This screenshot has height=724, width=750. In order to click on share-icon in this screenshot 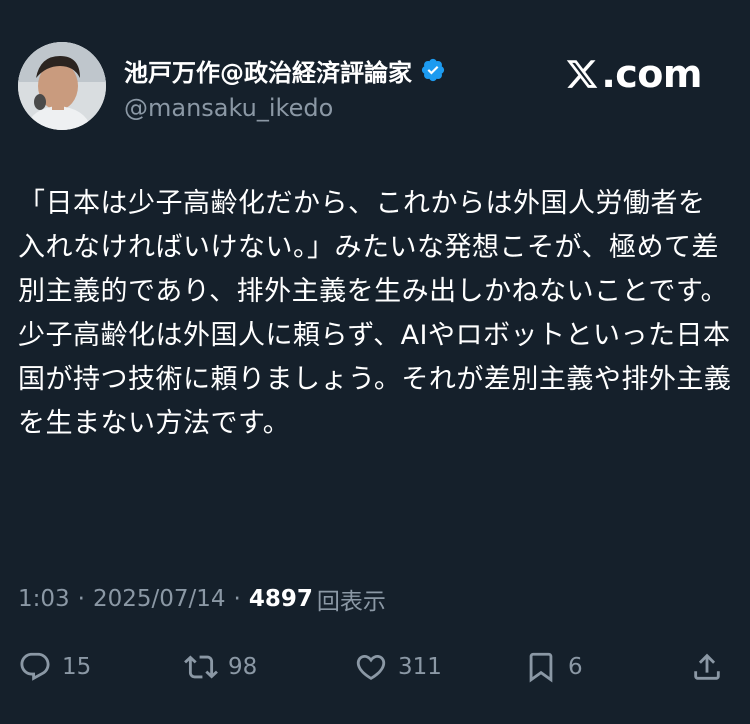, I will do `click(707, 666)`.